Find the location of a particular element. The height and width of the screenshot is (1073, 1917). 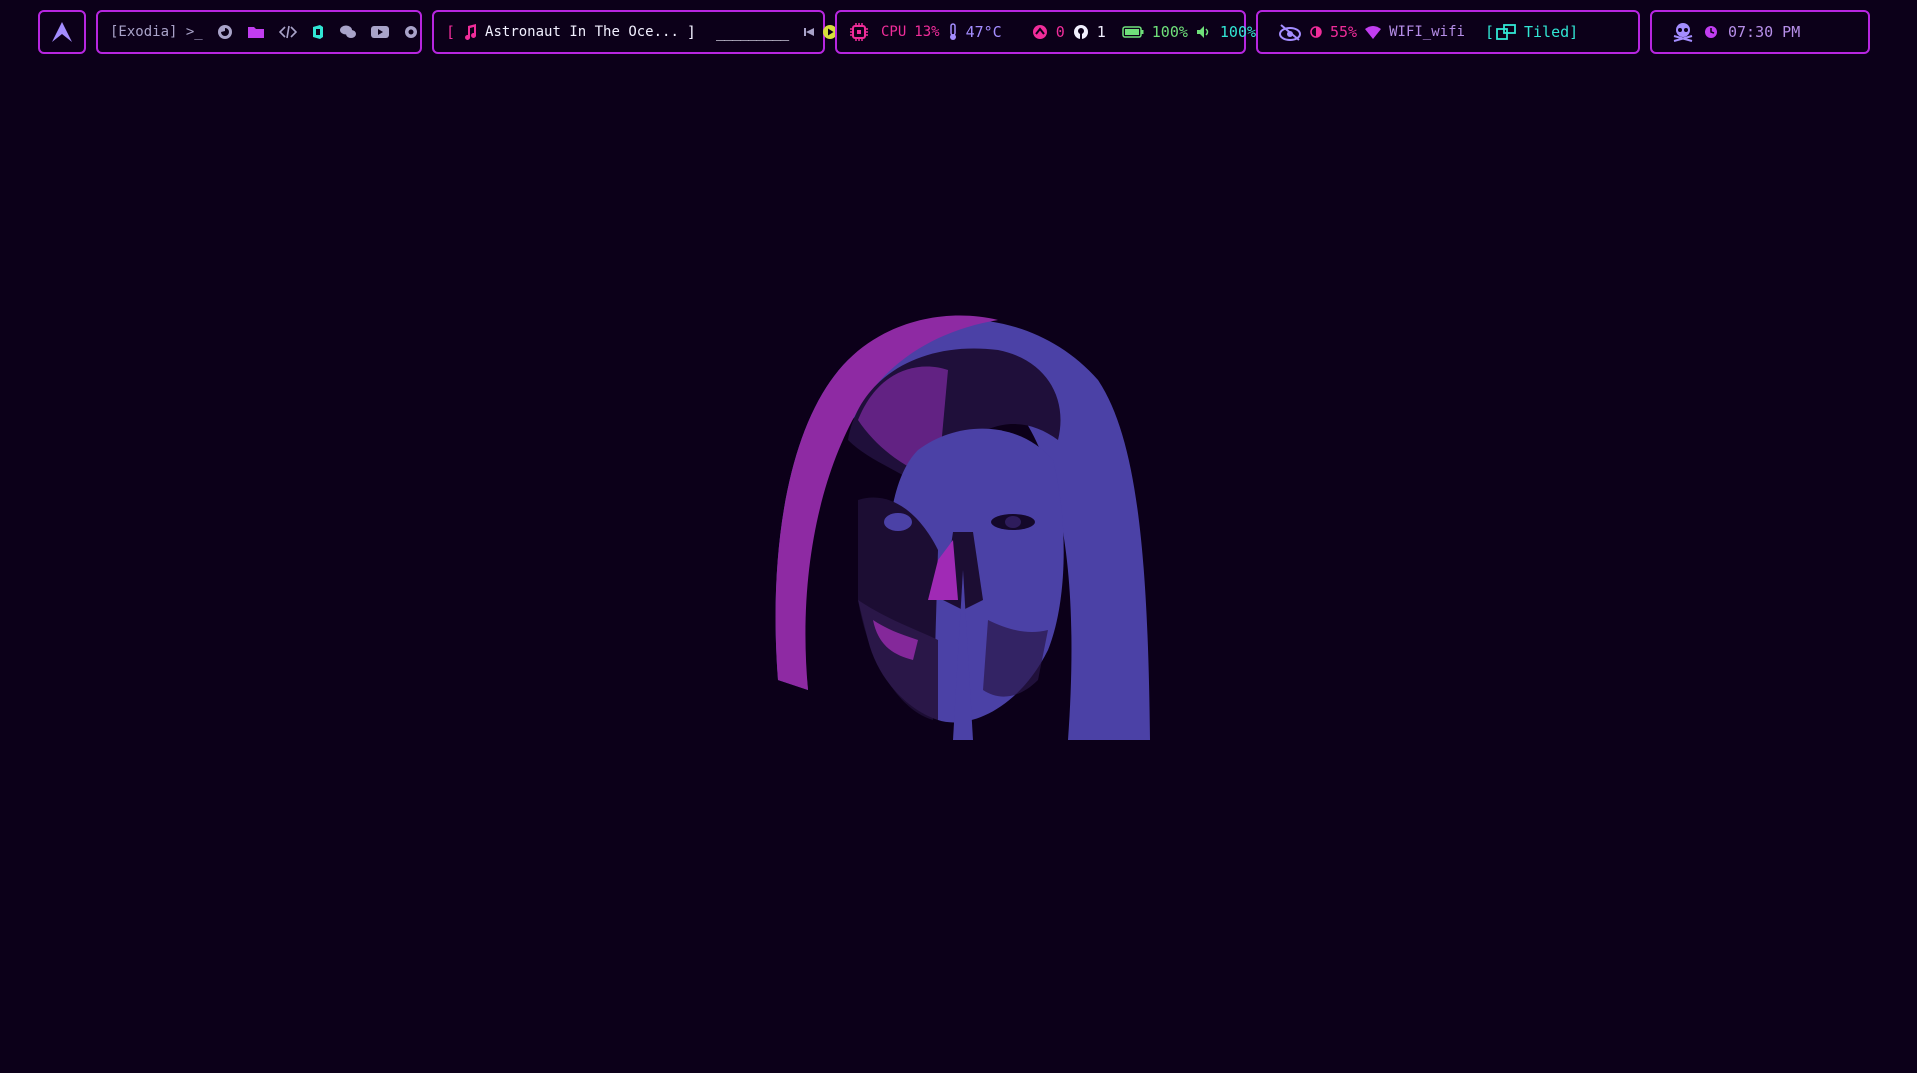

terminal-prompt: >_ is located at coordinates (194, 32).